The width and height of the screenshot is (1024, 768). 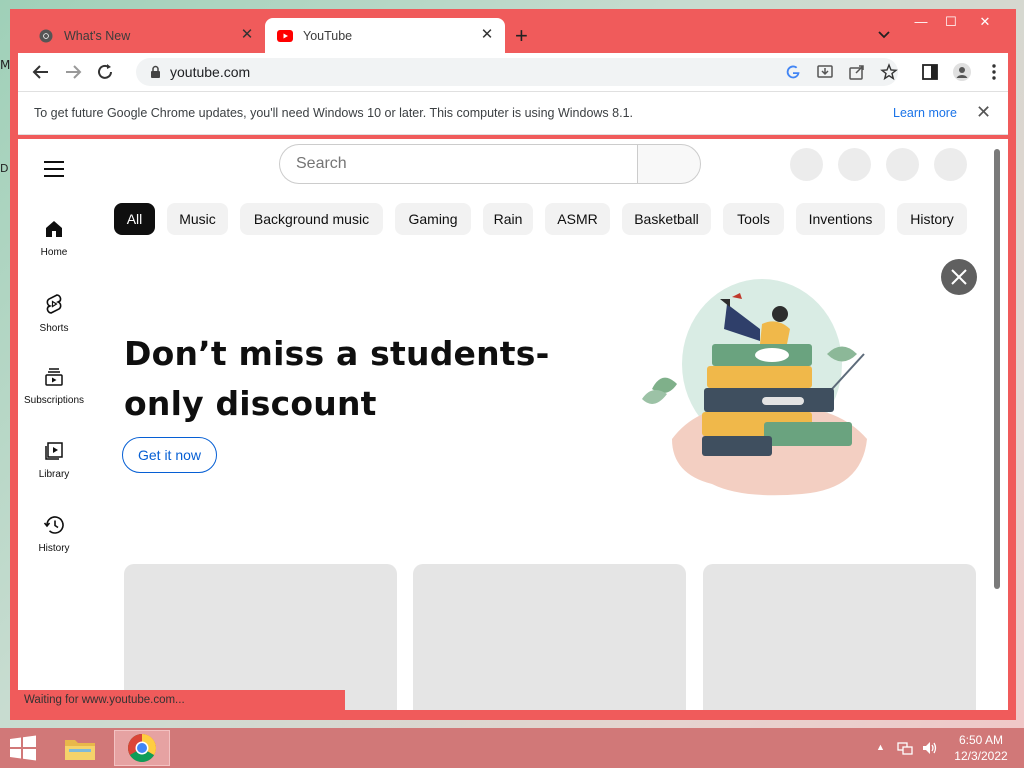 What do you see at coordinates (328, 35) in the screenshot?
I see `tab-title: YouTube` at bounding box center [328, 35].